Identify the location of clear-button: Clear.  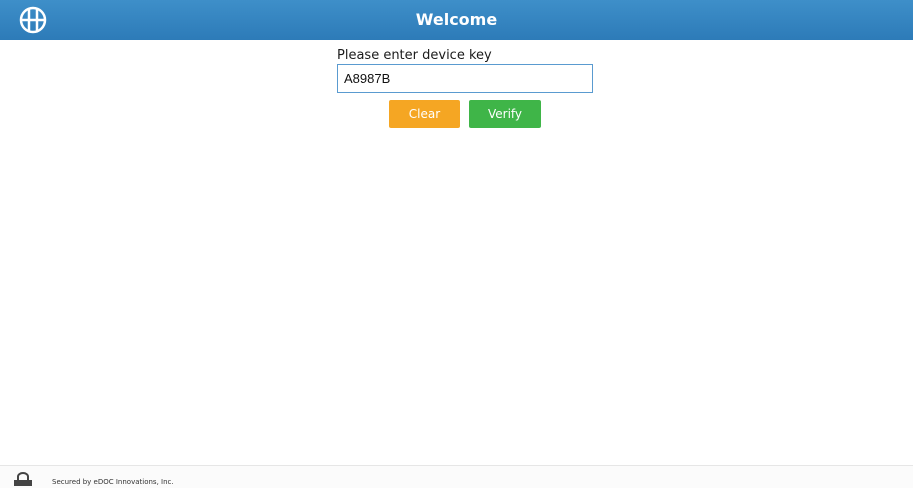
(424, 114).